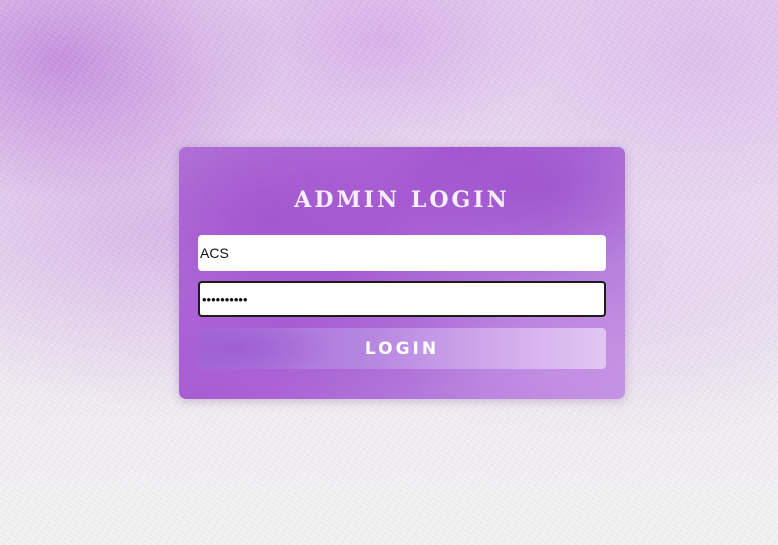 The height and width of the screenshot is (545, 778). I want to click on username-input, so click(402, 253).